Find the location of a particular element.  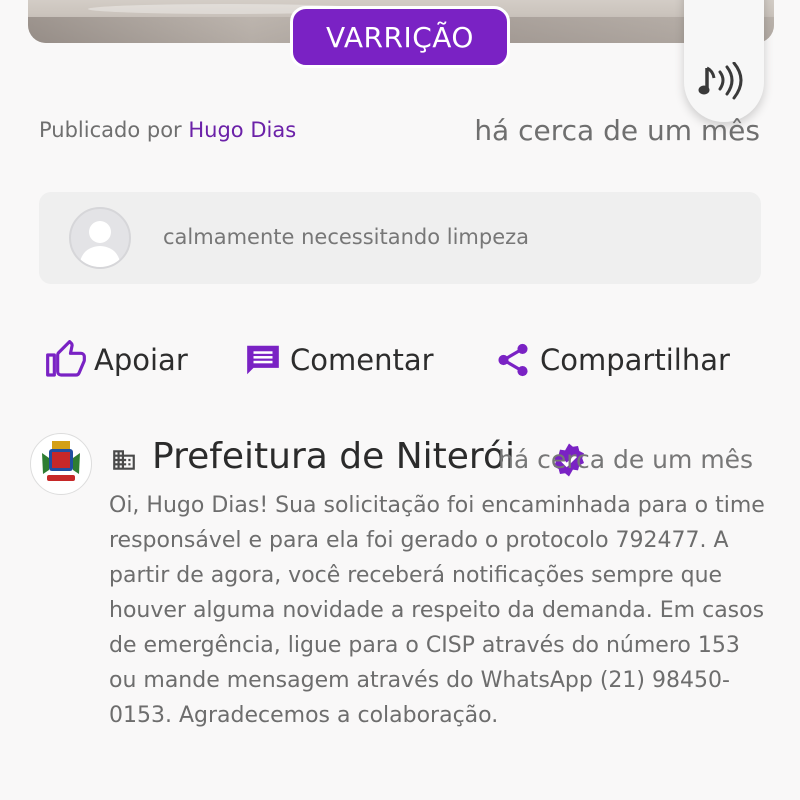

thumb-up-icon is located at coordinates (66, 358).